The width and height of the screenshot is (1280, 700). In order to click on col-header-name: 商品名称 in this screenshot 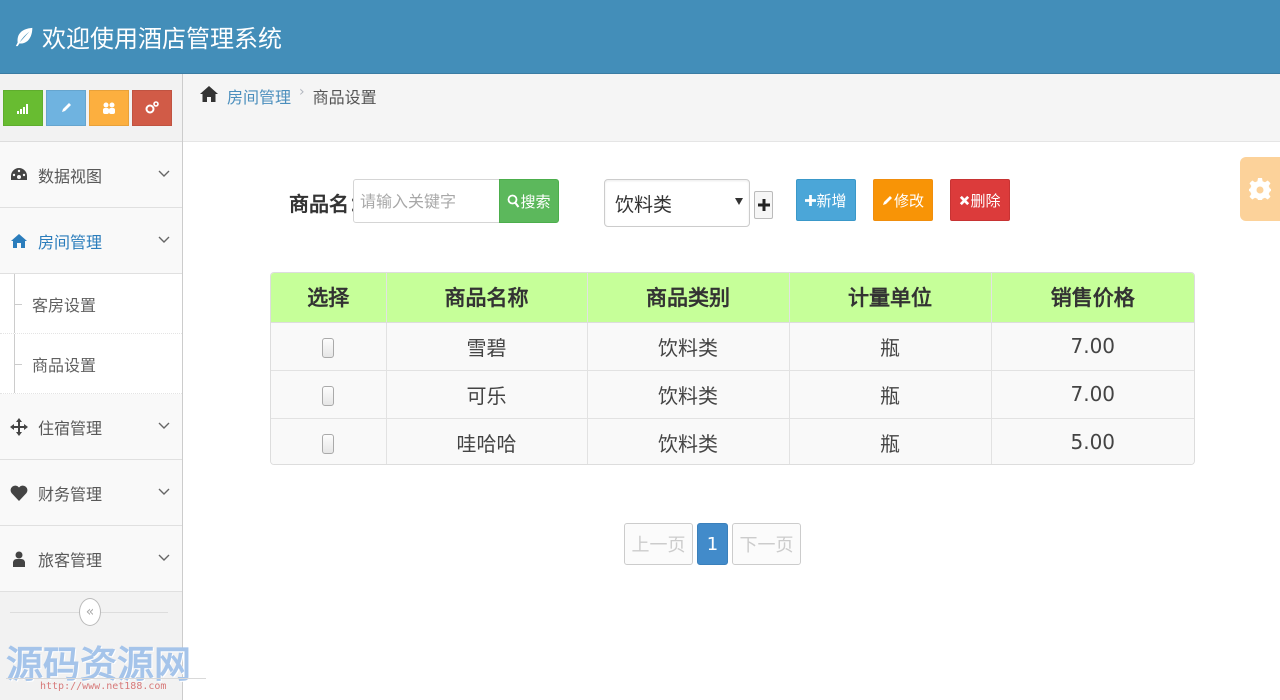, I will do `click(487, 298)`.